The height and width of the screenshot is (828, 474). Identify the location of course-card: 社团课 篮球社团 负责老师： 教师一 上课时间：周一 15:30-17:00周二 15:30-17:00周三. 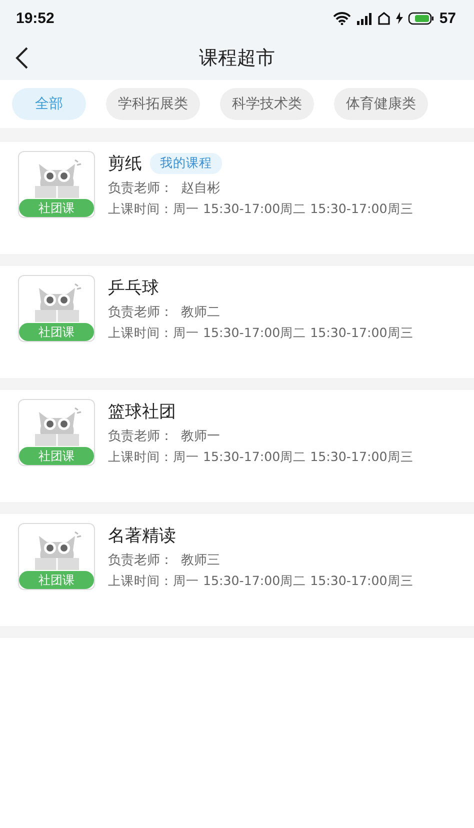
(237, 446).